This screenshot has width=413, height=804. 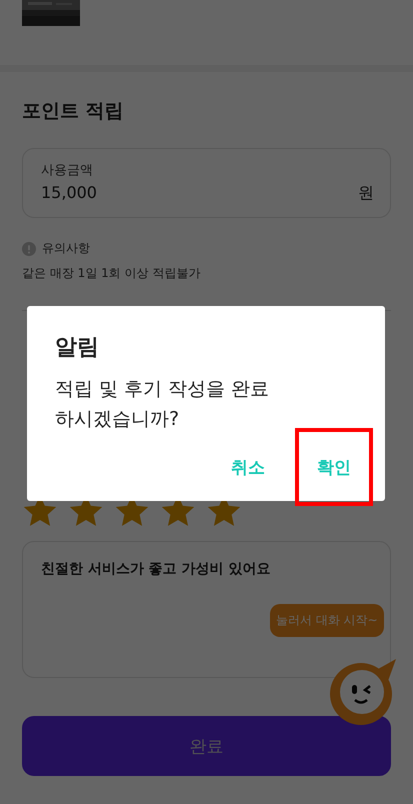 What do you see at coordinates (327, 620) in the screenshot?
I see `chat-tooltip: 눌러서 대화 시작~` at bounding box center [327, 620].